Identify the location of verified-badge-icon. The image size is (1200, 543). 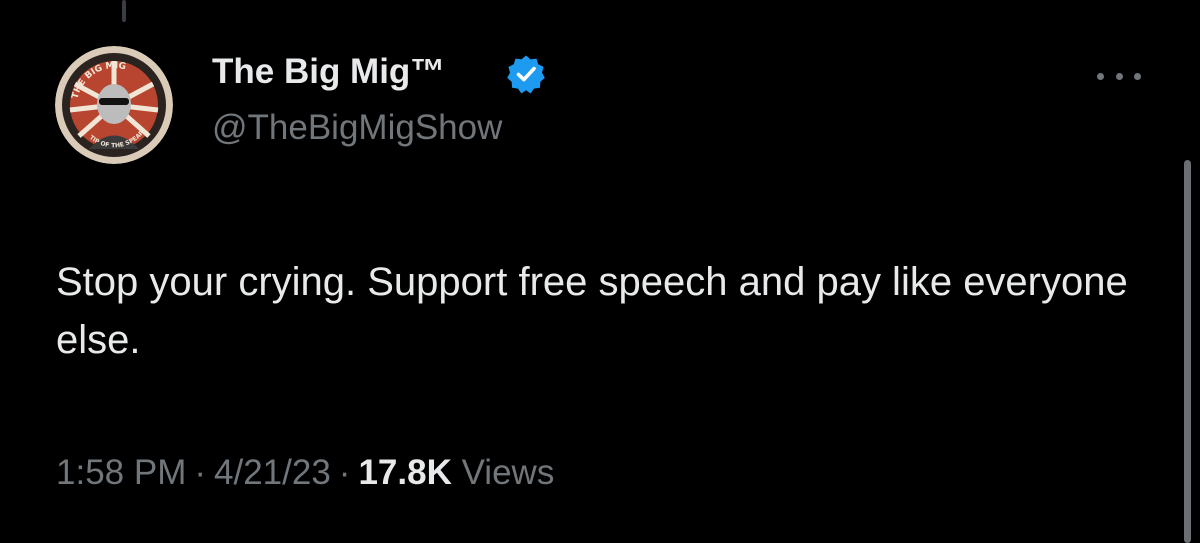
(526, 74).